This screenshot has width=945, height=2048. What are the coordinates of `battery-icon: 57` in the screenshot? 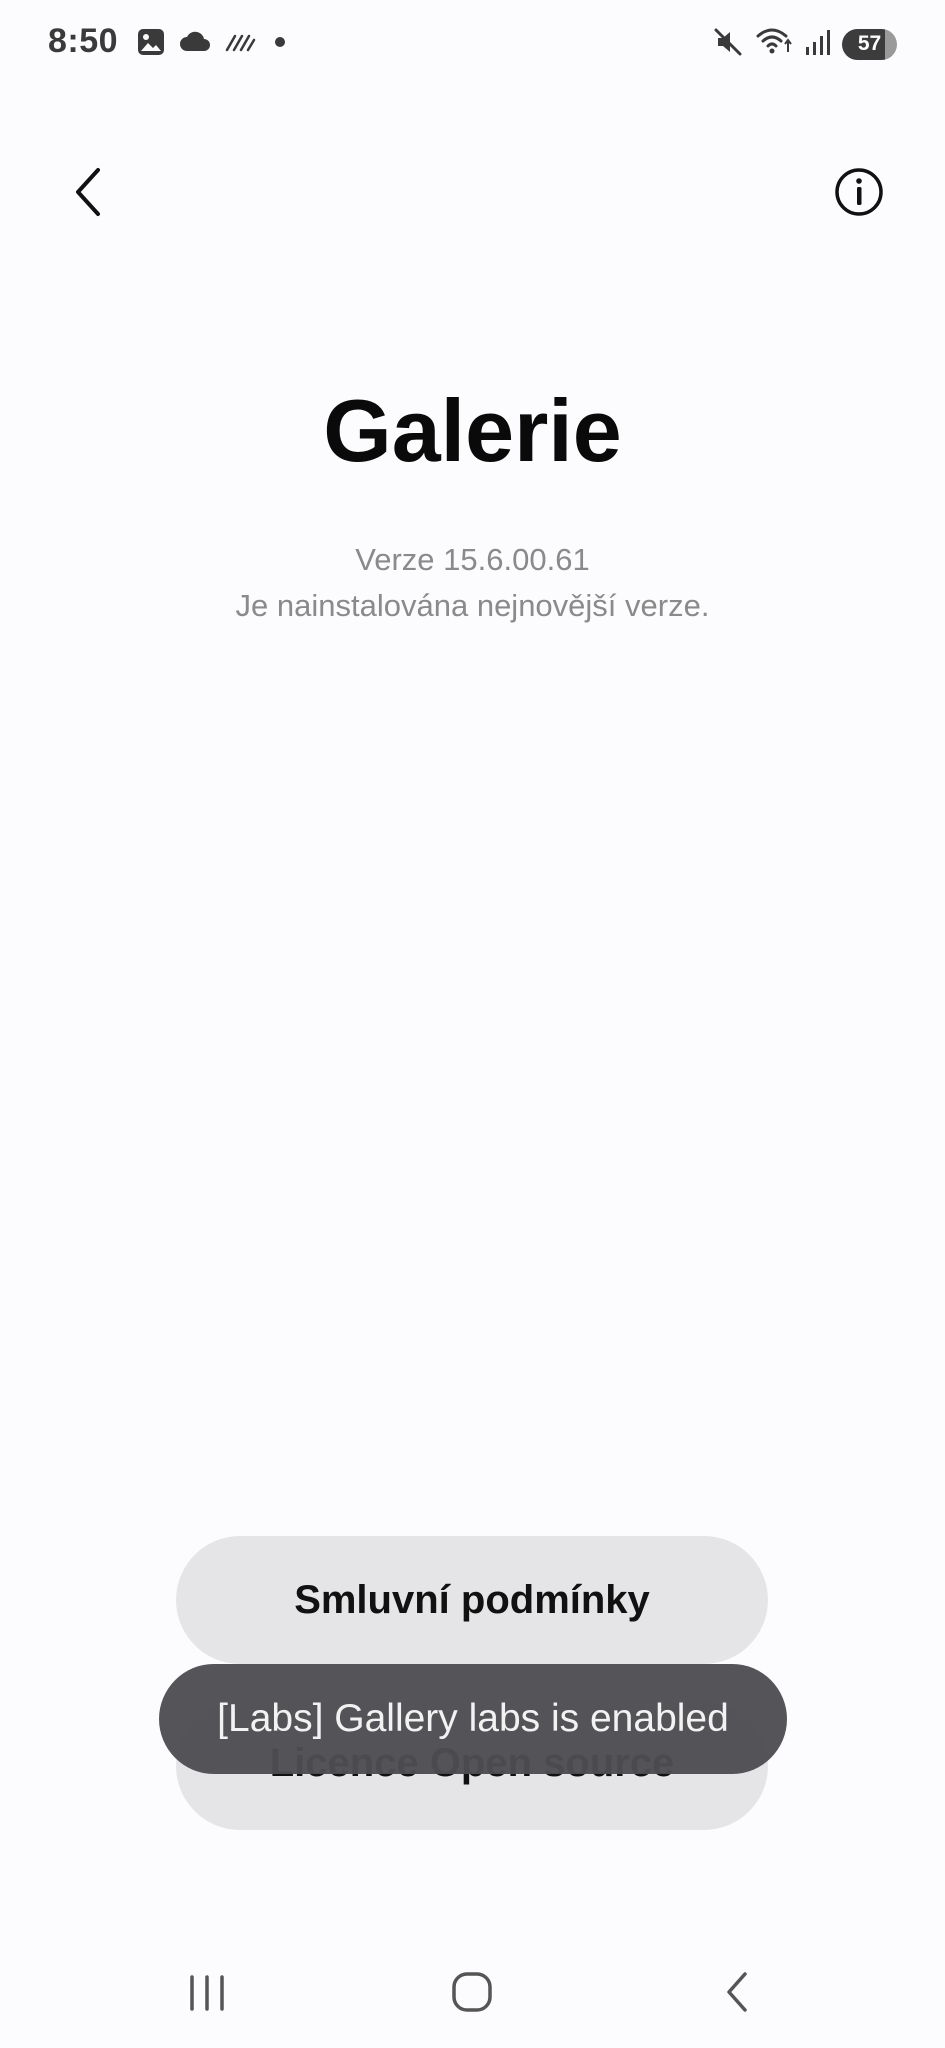 It's located at (869, 44).